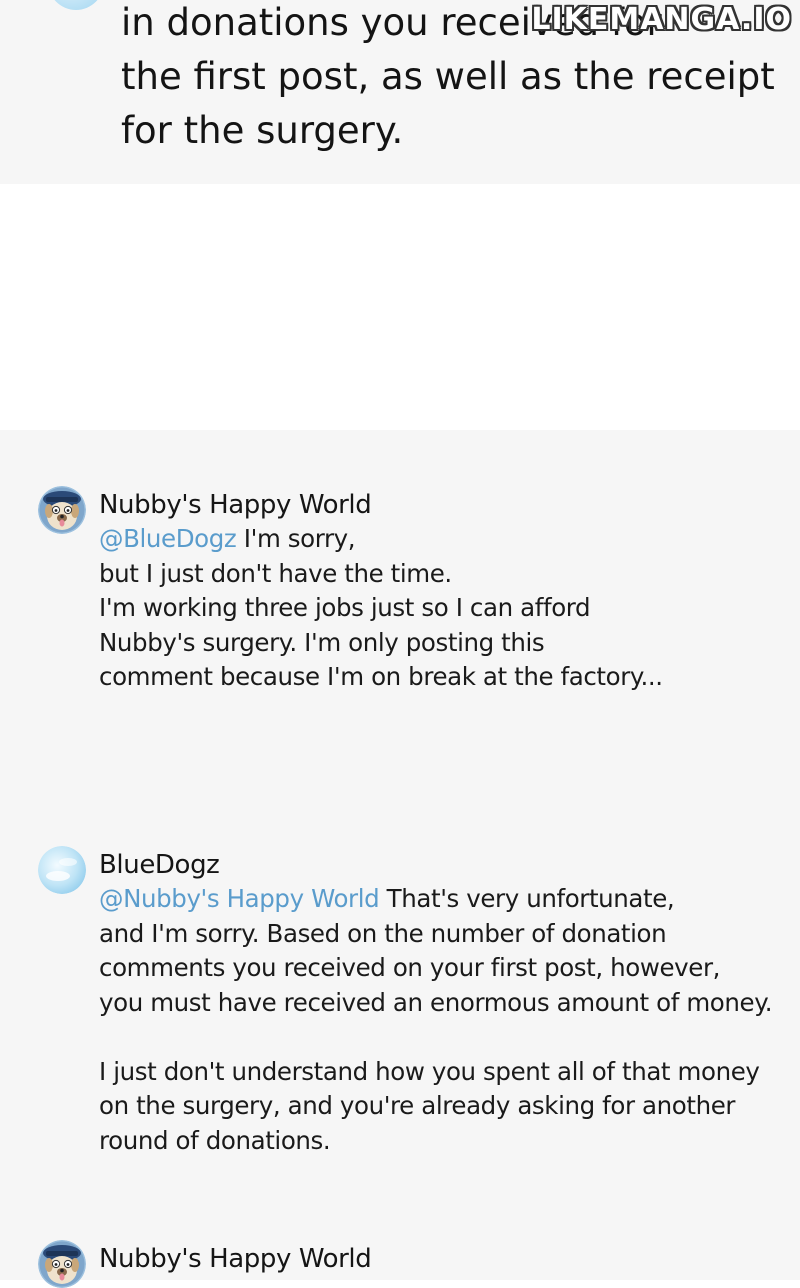 The height and width of the screenshot is (1288, 800). I want to click on comment-line: but I just don't have the time., so click(275, 573).